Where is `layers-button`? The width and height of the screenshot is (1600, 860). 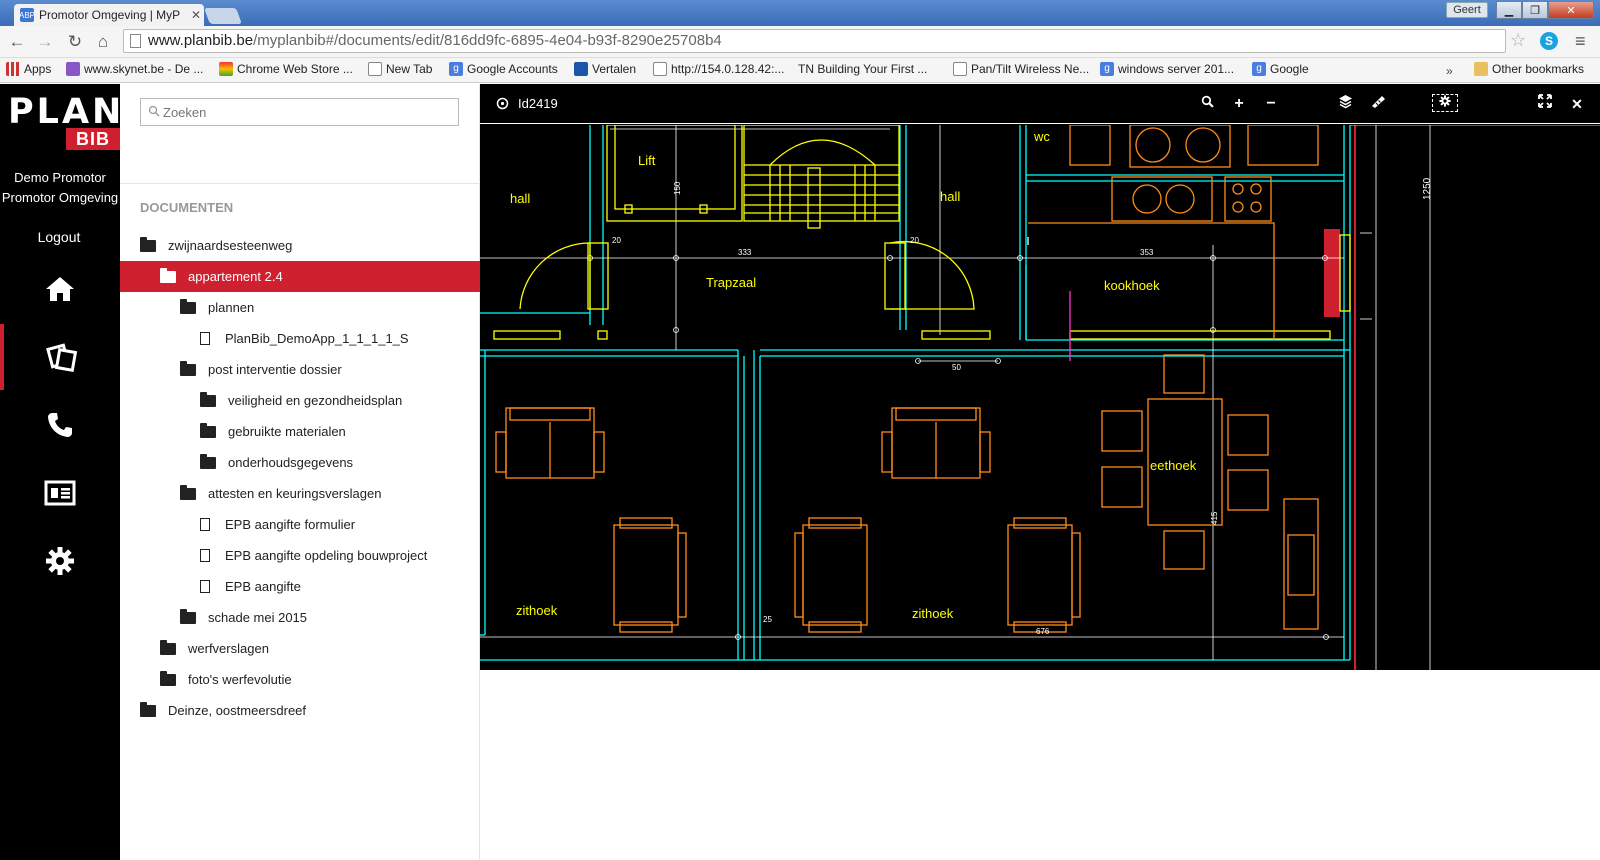
layers-button is located at coordinates (1345, 104).